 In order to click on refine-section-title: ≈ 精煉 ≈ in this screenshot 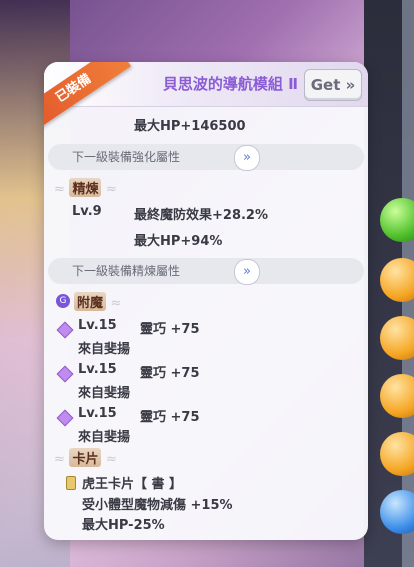, I will do `click(85, 187)`.